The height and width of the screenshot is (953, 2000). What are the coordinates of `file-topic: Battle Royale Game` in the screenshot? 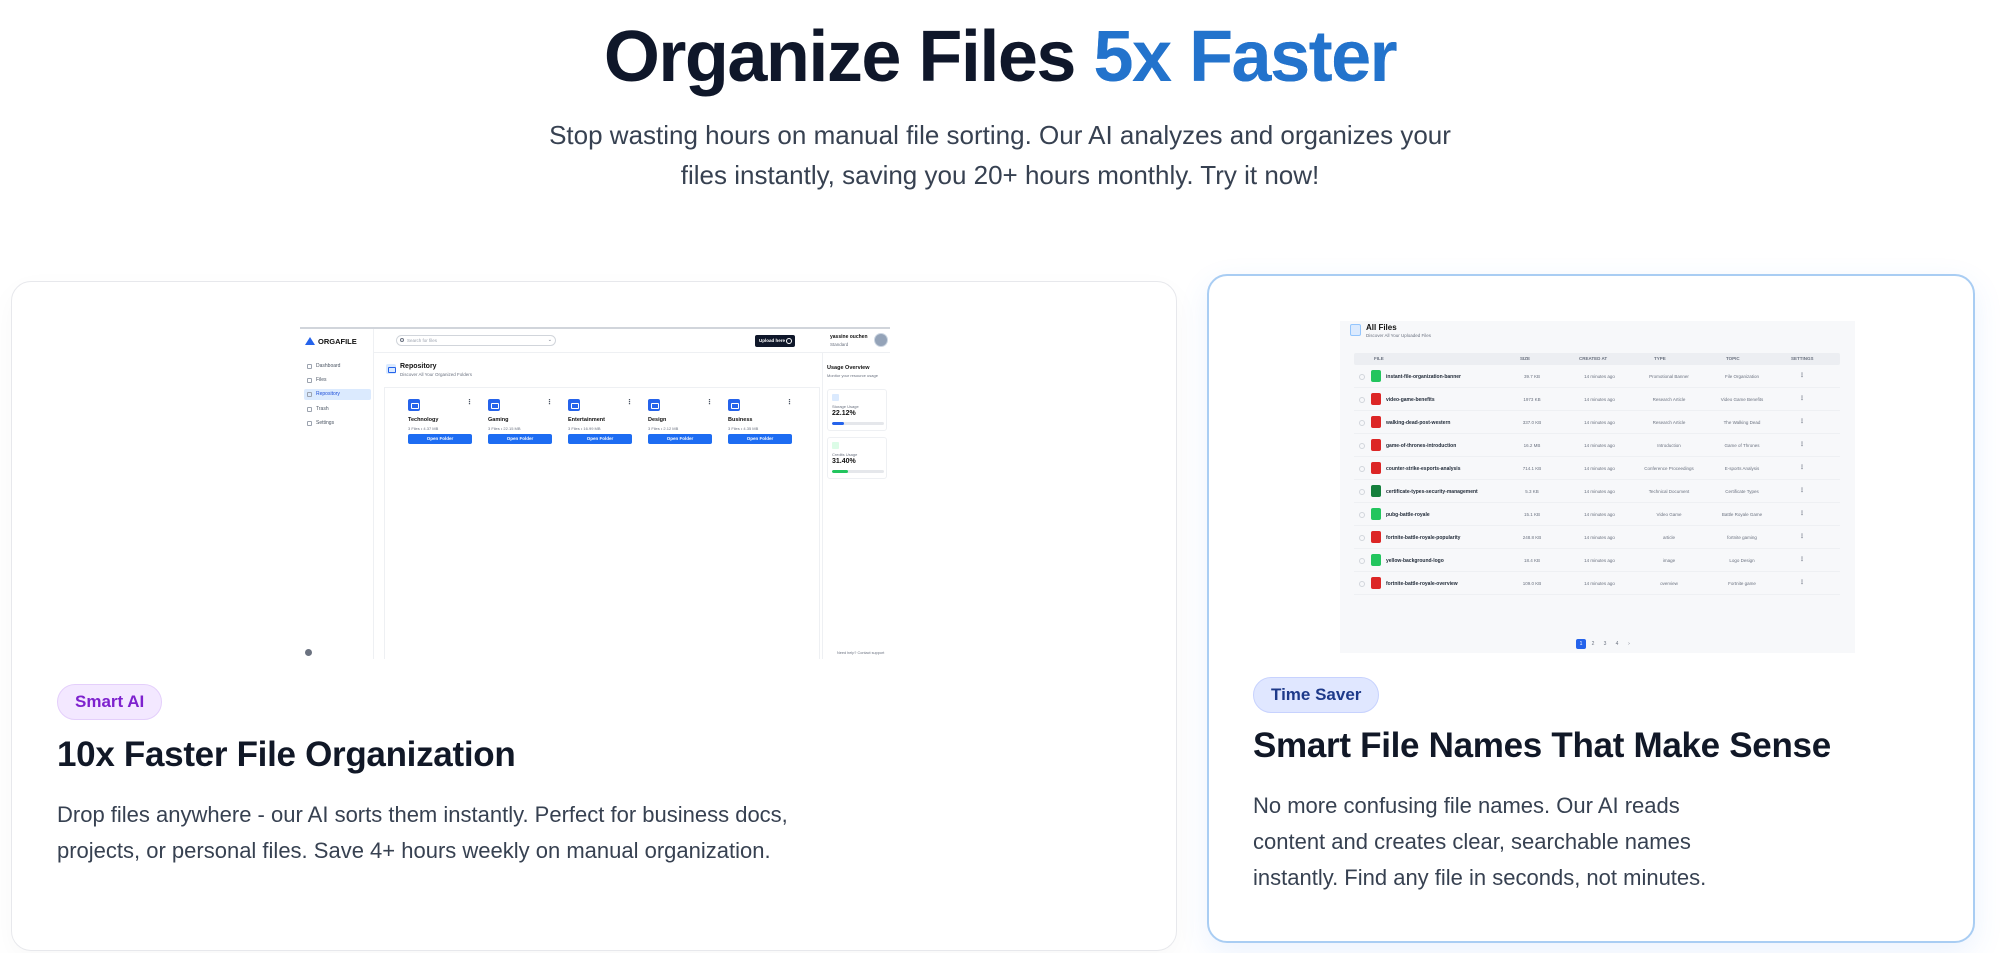 It's located at (1742, 514).